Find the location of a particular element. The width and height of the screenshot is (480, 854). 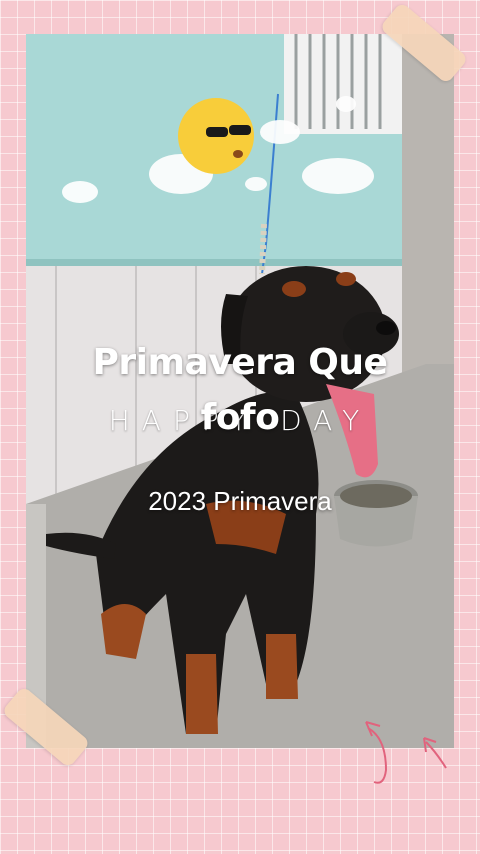

pink-doodle-arrows-icon is located at coordinates (406, 752).